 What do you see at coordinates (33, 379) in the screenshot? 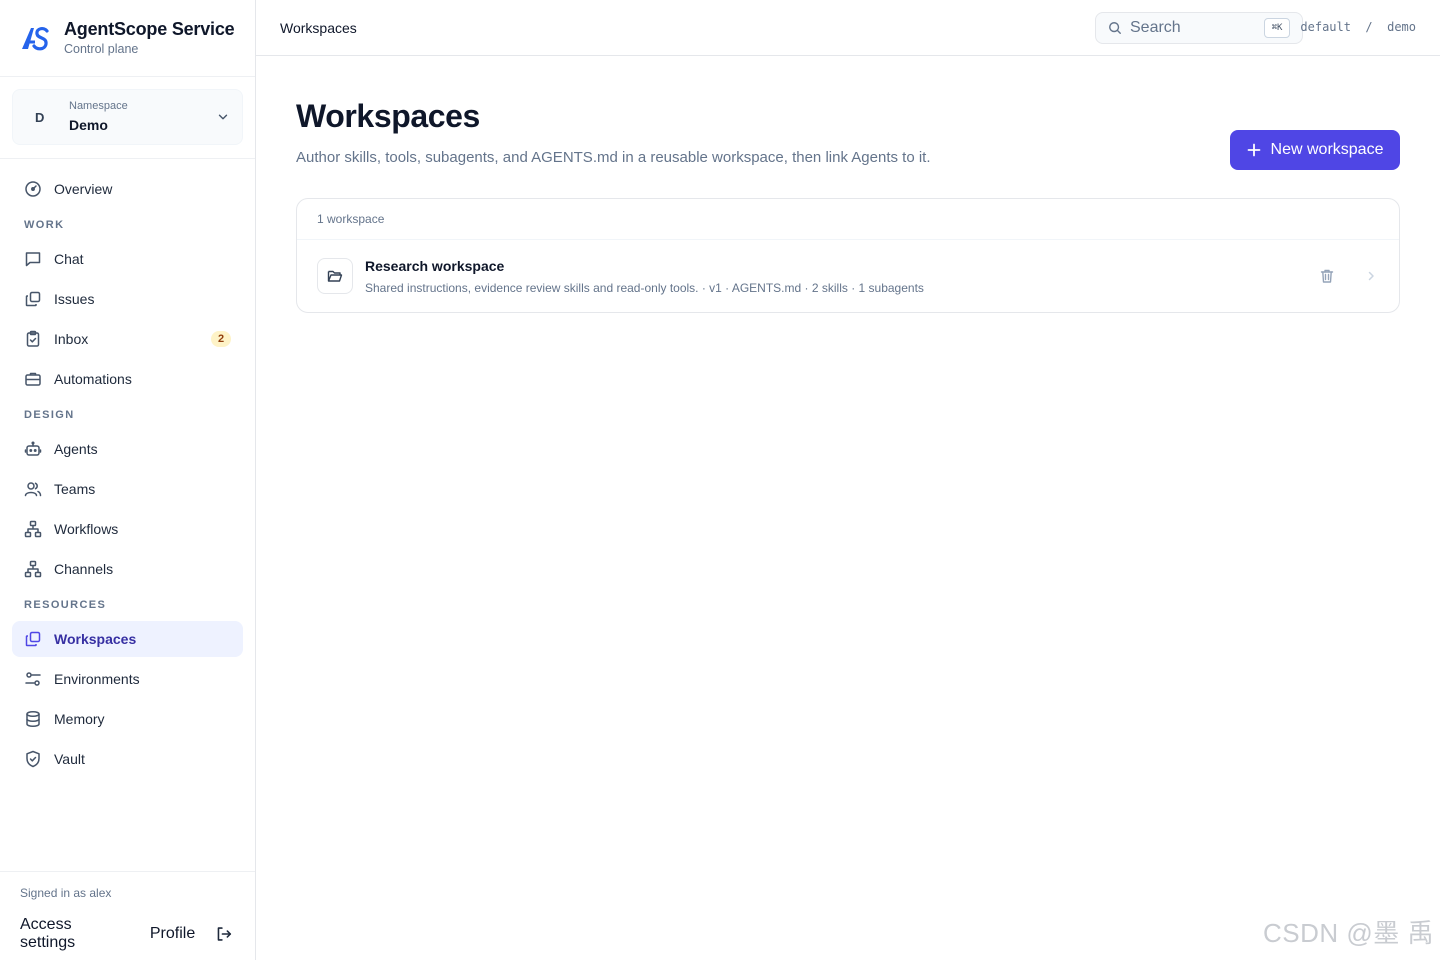
I see `briefcase-icon` at bounding box center [33, 379].